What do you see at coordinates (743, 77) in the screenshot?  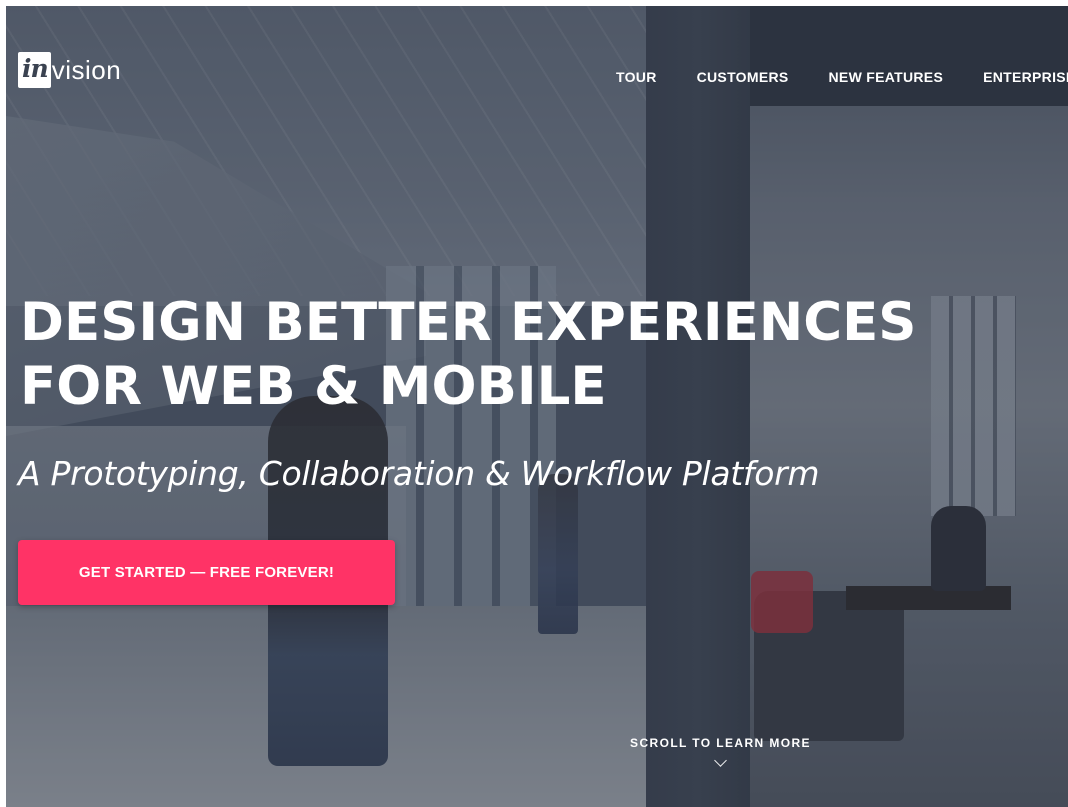 I see `nav-customers: CUSTOMERS` at bounding box center [743, 77].